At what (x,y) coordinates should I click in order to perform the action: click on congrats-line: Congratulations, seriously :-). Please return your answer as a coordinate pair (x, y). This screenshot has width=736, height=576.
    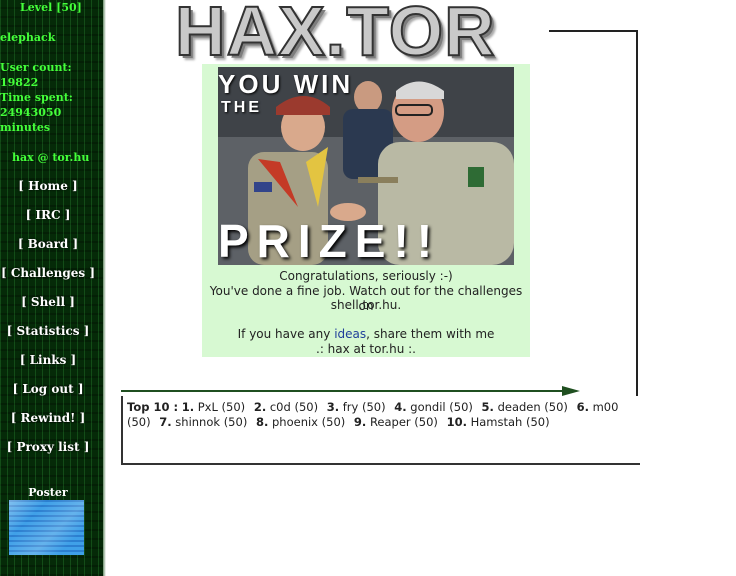
    Looking at the image, I should click on (366, 276).